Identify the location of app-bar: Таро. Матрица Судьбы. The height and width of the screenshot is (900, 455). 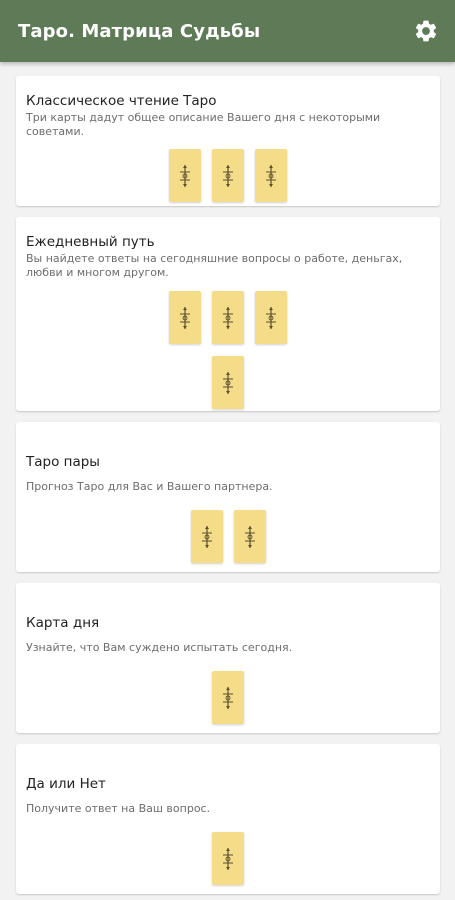
(227, 31).